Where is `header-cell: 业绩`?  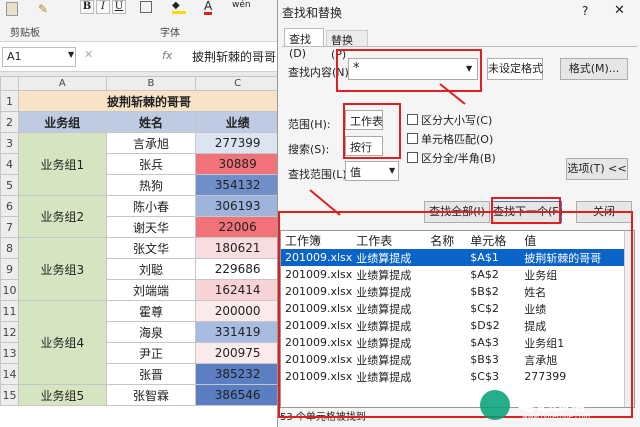 header-cell: 业绩 is located at coordinates (237, 122).